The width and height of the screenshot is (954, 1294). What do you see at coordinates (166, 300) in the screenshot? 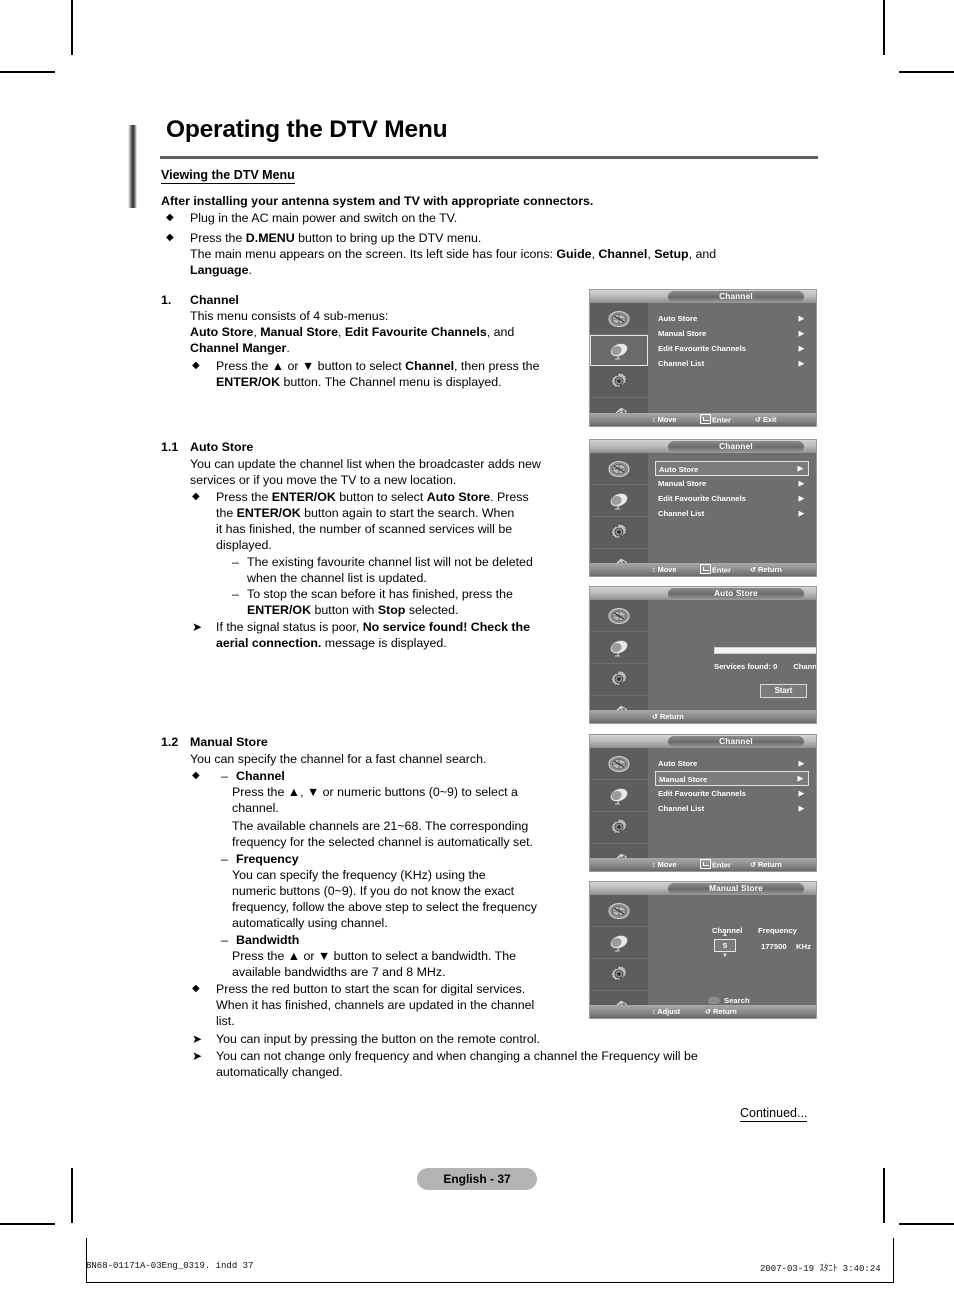
I see `section-1-number: 1.` at bounding box center [166, 300].